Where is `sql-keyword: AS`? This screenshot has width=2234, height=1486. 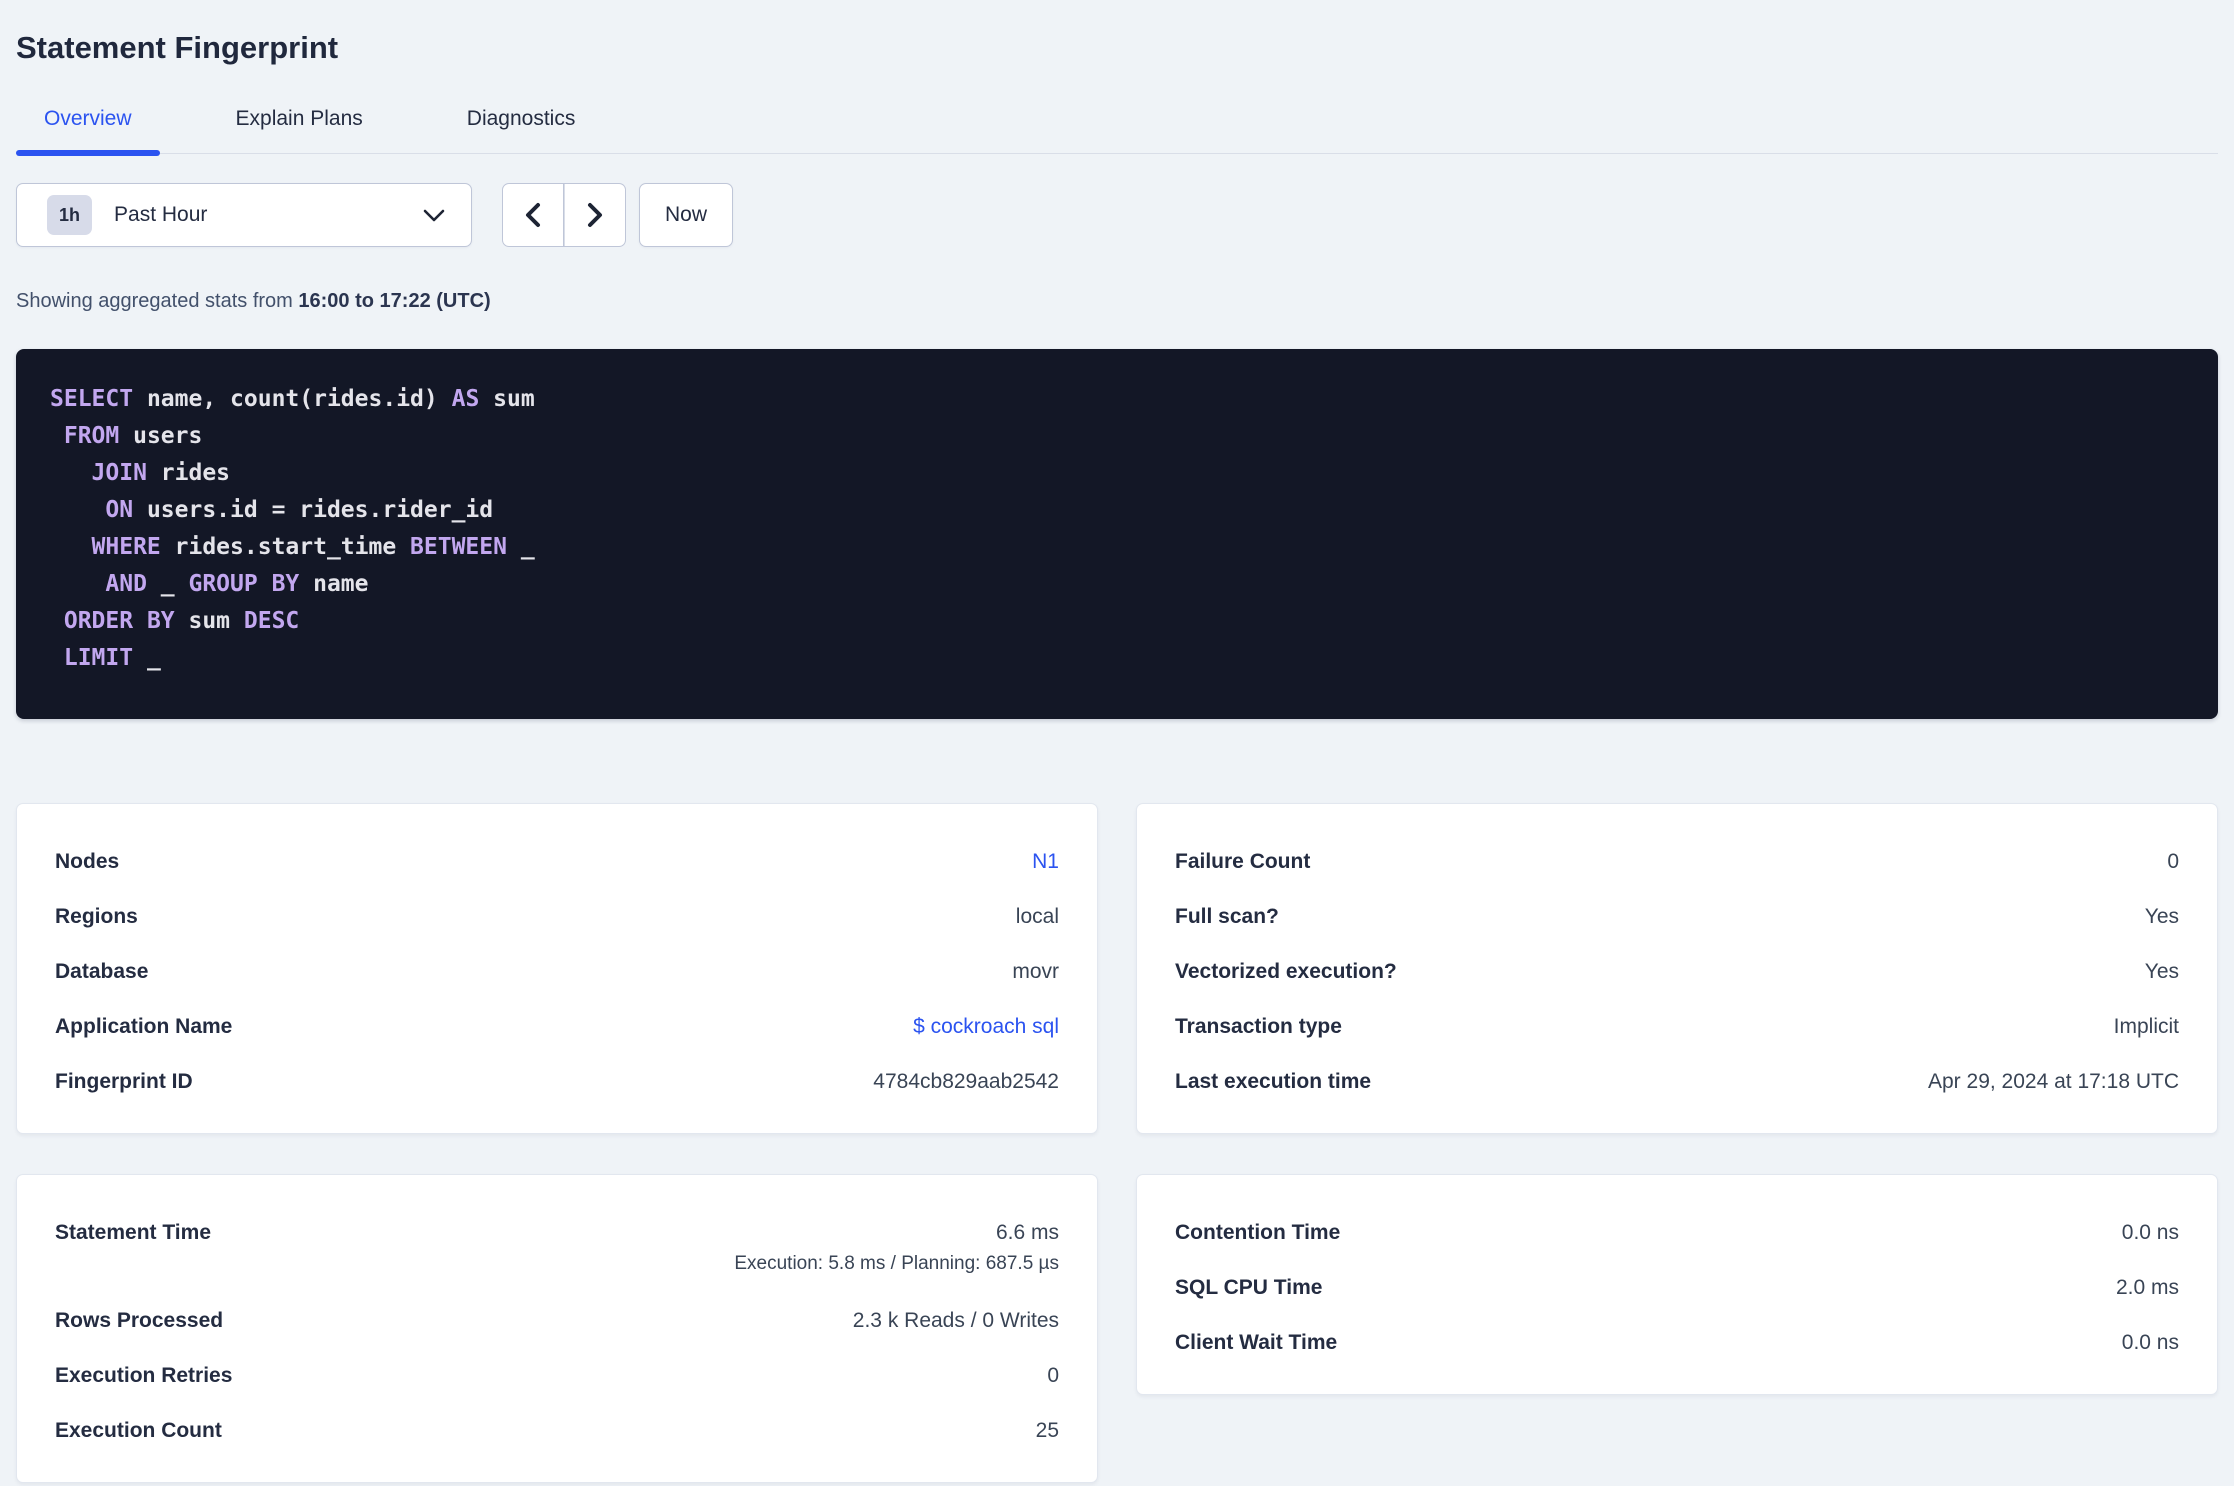 sql-keyword: AS is located at coordinates (465, 399).